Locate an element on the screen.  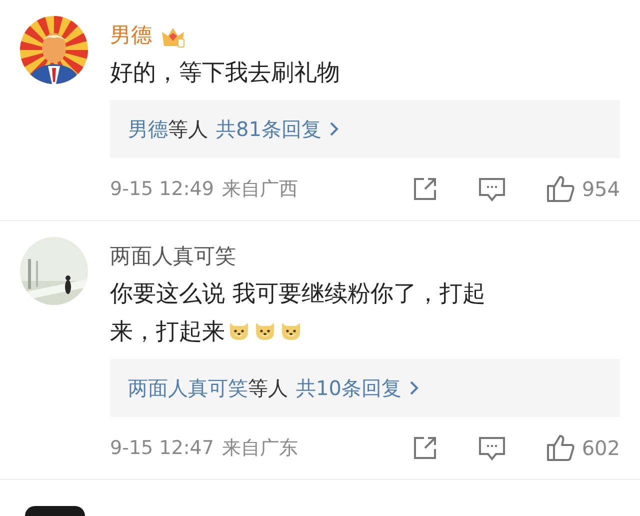
like-count: 602 is located at coordinates (601, 448).